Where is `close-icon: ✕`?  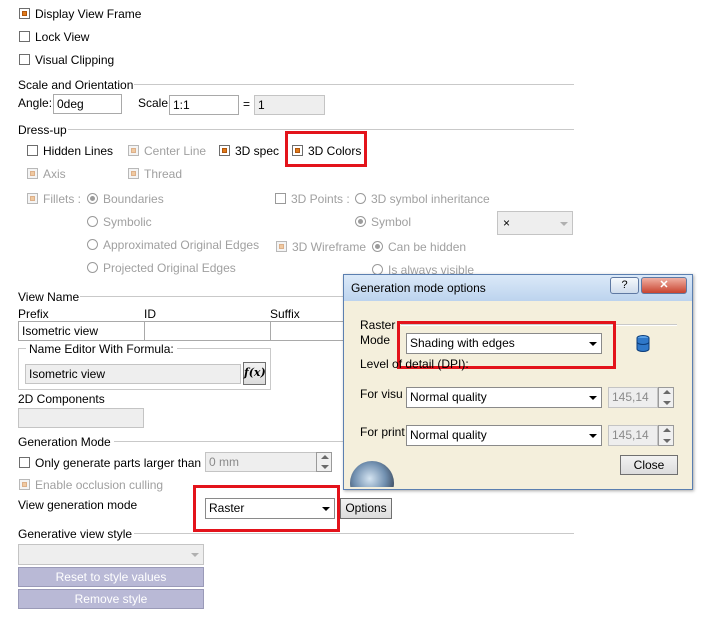 close-icon: ✕ is located at coordinates (664, 285).